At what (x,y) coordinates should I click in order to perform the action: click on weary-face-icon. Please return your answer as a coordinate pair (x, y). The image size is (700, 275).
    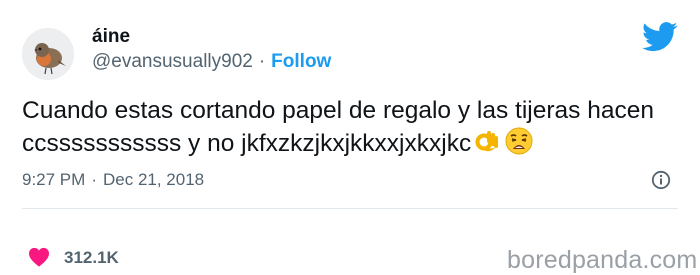
    Looking at the image, I should click on (519, 145).